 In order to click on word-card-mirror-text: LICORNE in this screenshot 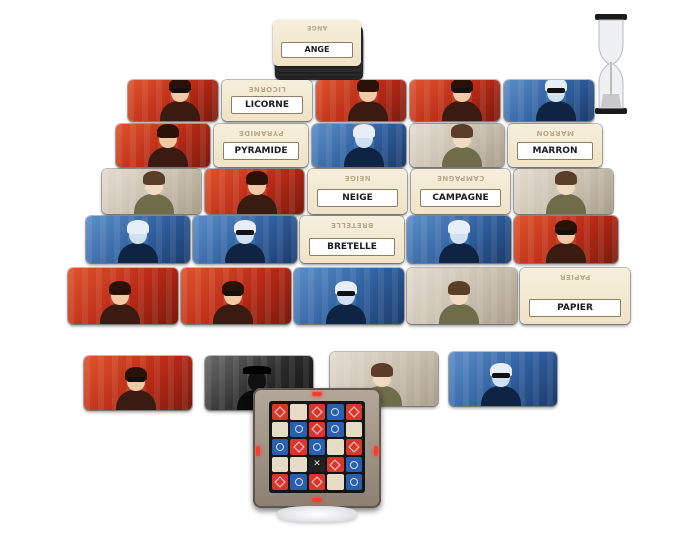, I will do `click(267, 89)`.